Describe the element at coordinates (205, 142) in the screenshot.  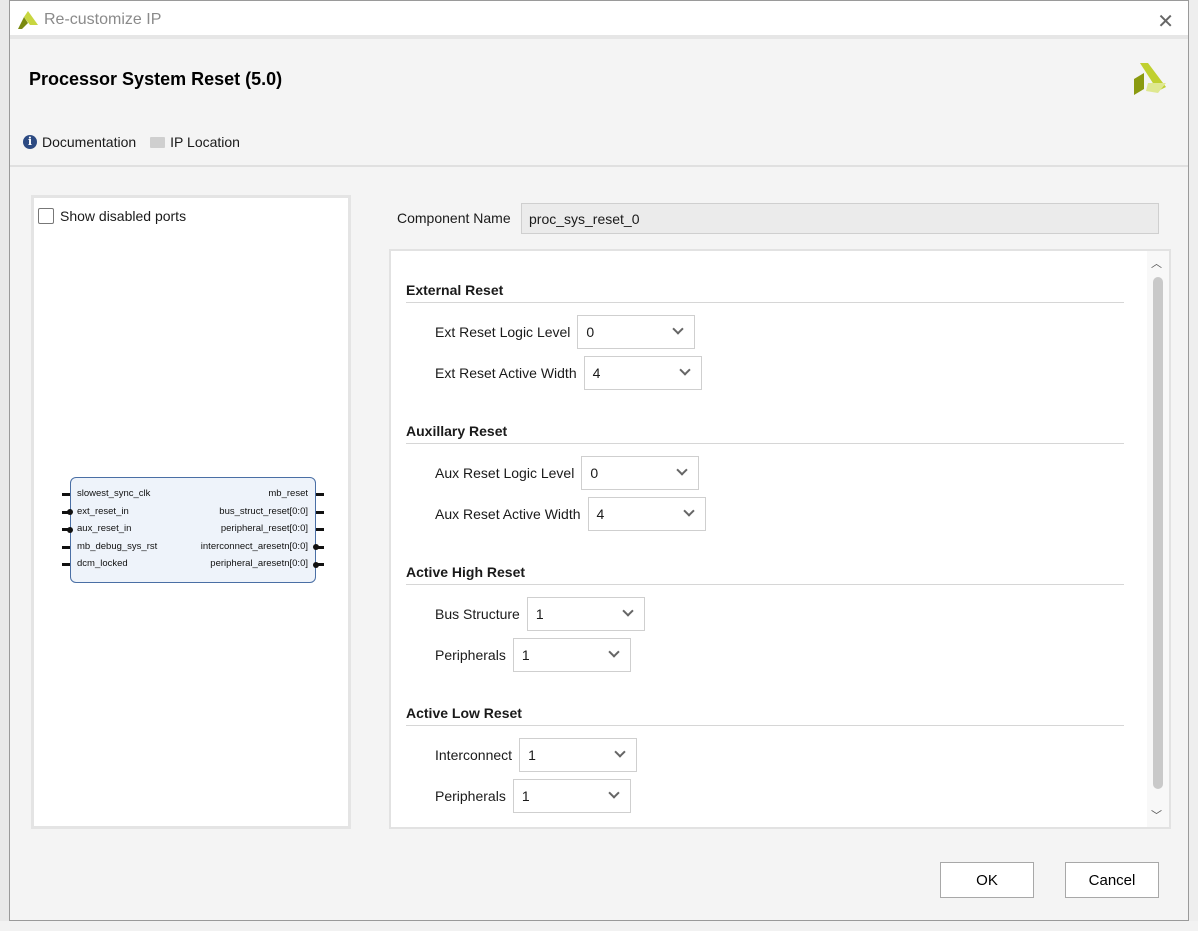
I see `ip-location-label: IP Location` at that location.